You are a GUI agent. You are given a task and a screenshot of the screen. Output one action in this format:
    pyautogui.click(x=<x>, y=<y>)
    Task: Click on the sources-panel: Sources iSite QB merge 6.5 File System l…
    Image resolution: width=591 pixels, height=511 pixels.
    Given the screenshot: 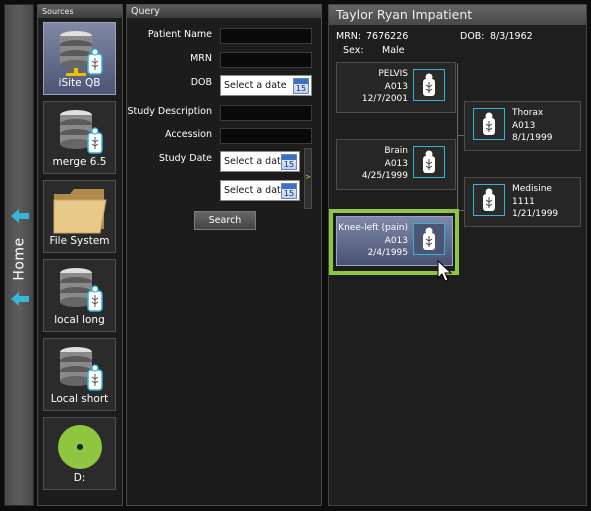 What is the action you would take?
    pyautogui.click(x=80, y=255)
    